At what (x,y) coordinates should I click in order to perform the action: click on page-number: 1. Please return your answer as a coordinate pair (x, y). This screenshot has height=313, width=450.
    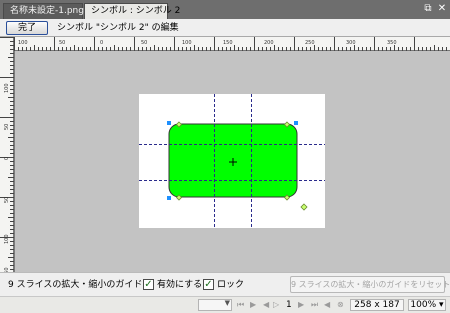
    Looking at the image, I should click on (289, 305).